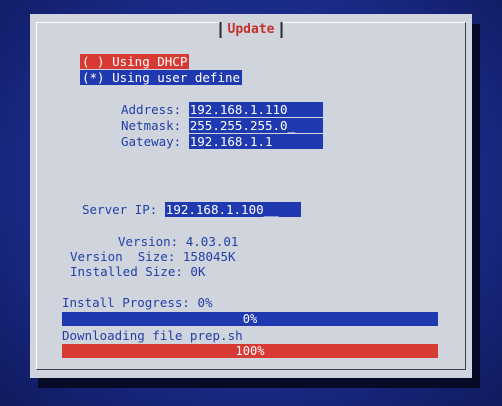  I want to click on download-progress-bar: 100%, so click(250, 351).